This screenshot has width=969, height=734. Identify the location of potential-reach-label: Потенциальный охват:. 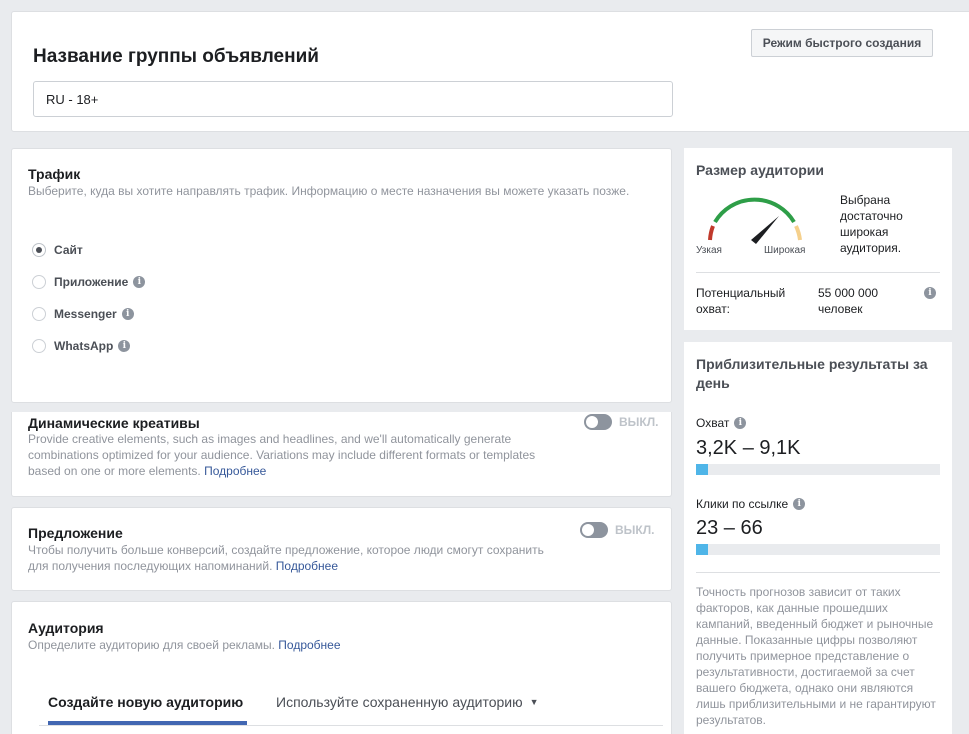
(741, 301).